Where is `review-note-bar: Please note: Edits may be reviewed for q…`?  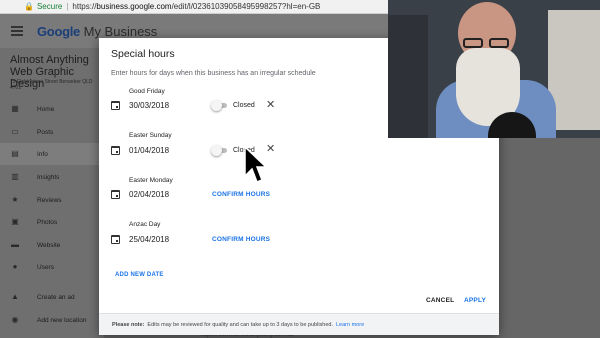 review-note-bar: Please note: Edits may be reviewed for q… is located at coordinates (299, 324).